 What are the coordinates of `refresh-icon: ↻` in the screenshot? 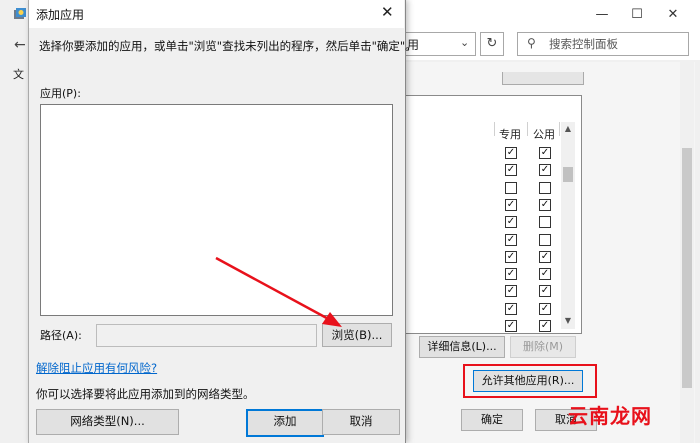 It's located at (492, 43).